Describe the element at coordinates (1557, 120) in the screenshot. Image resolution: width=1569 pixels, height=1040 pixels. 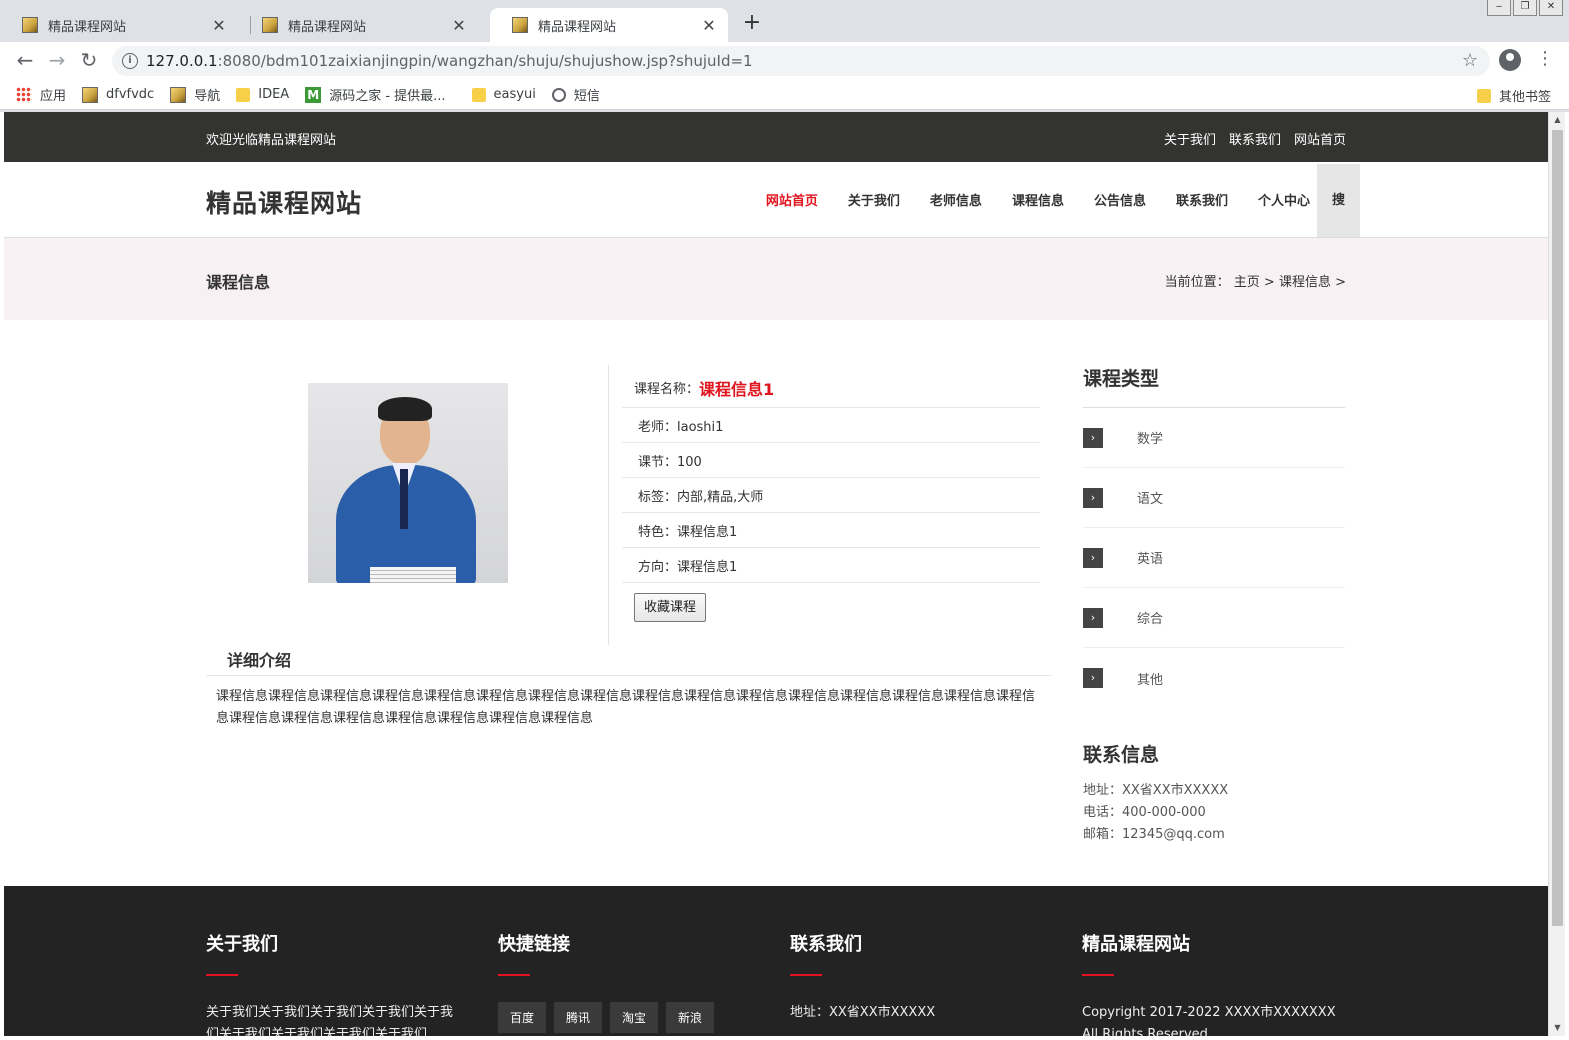
I see `scroll-up-arrow-icon: ▲` at that location.